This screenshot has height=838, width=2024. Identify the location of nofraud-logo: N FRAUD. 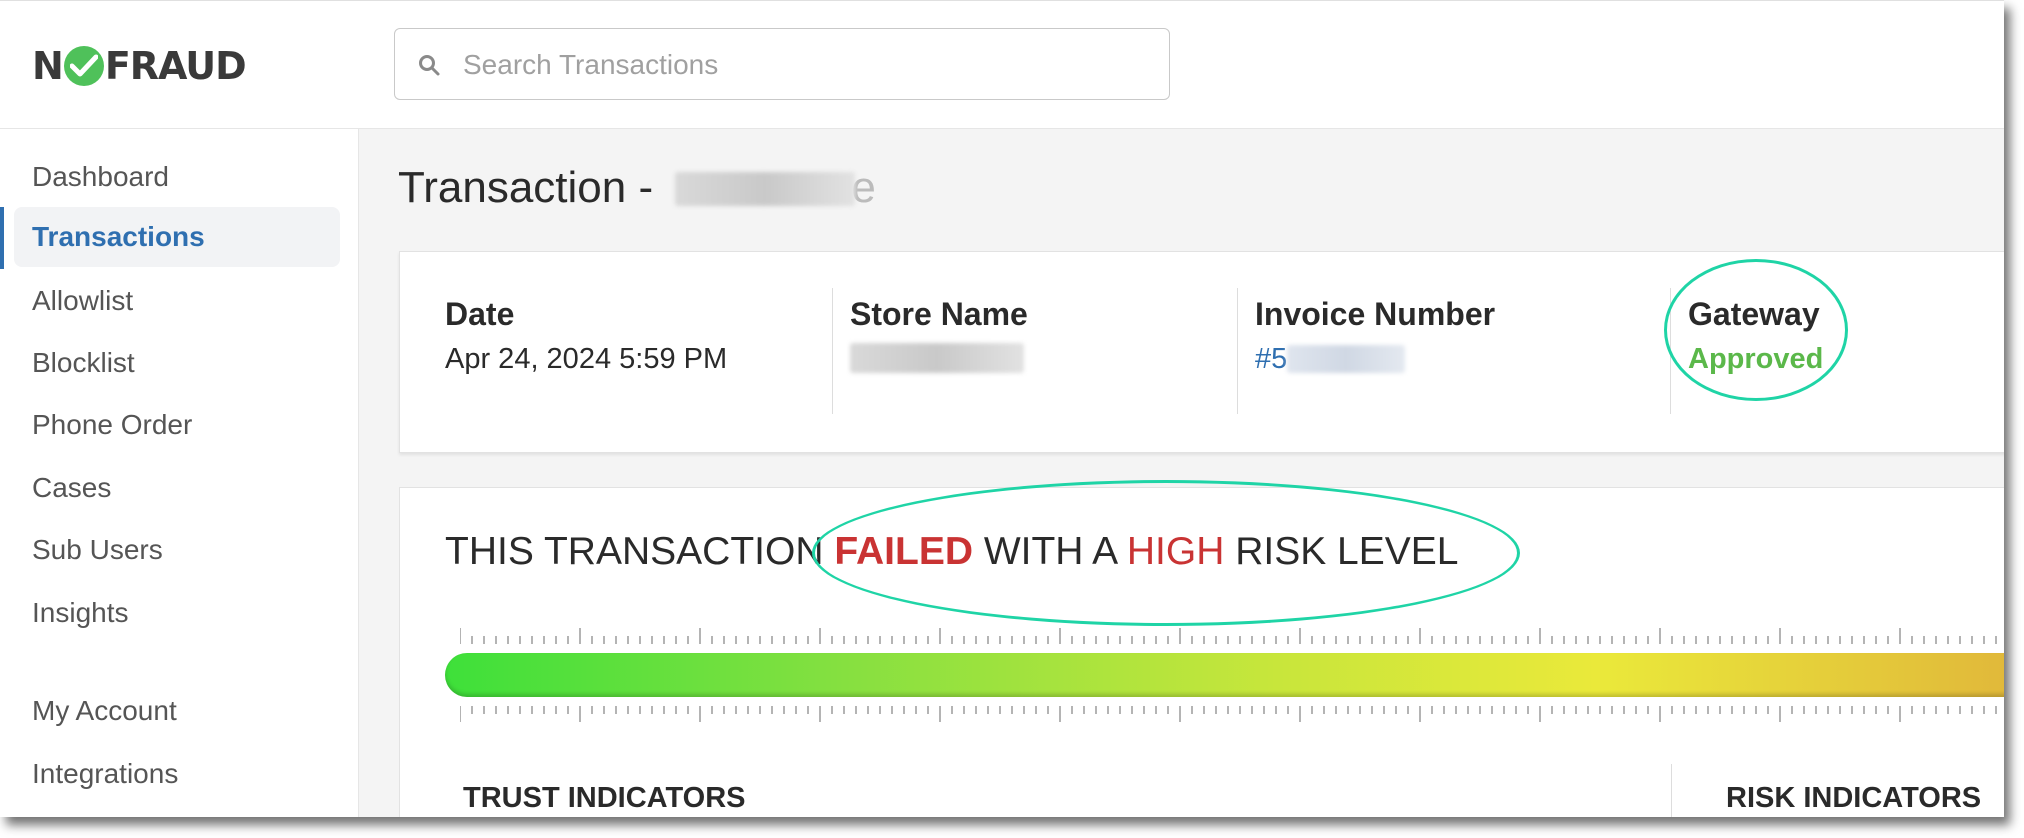
(139, 66).